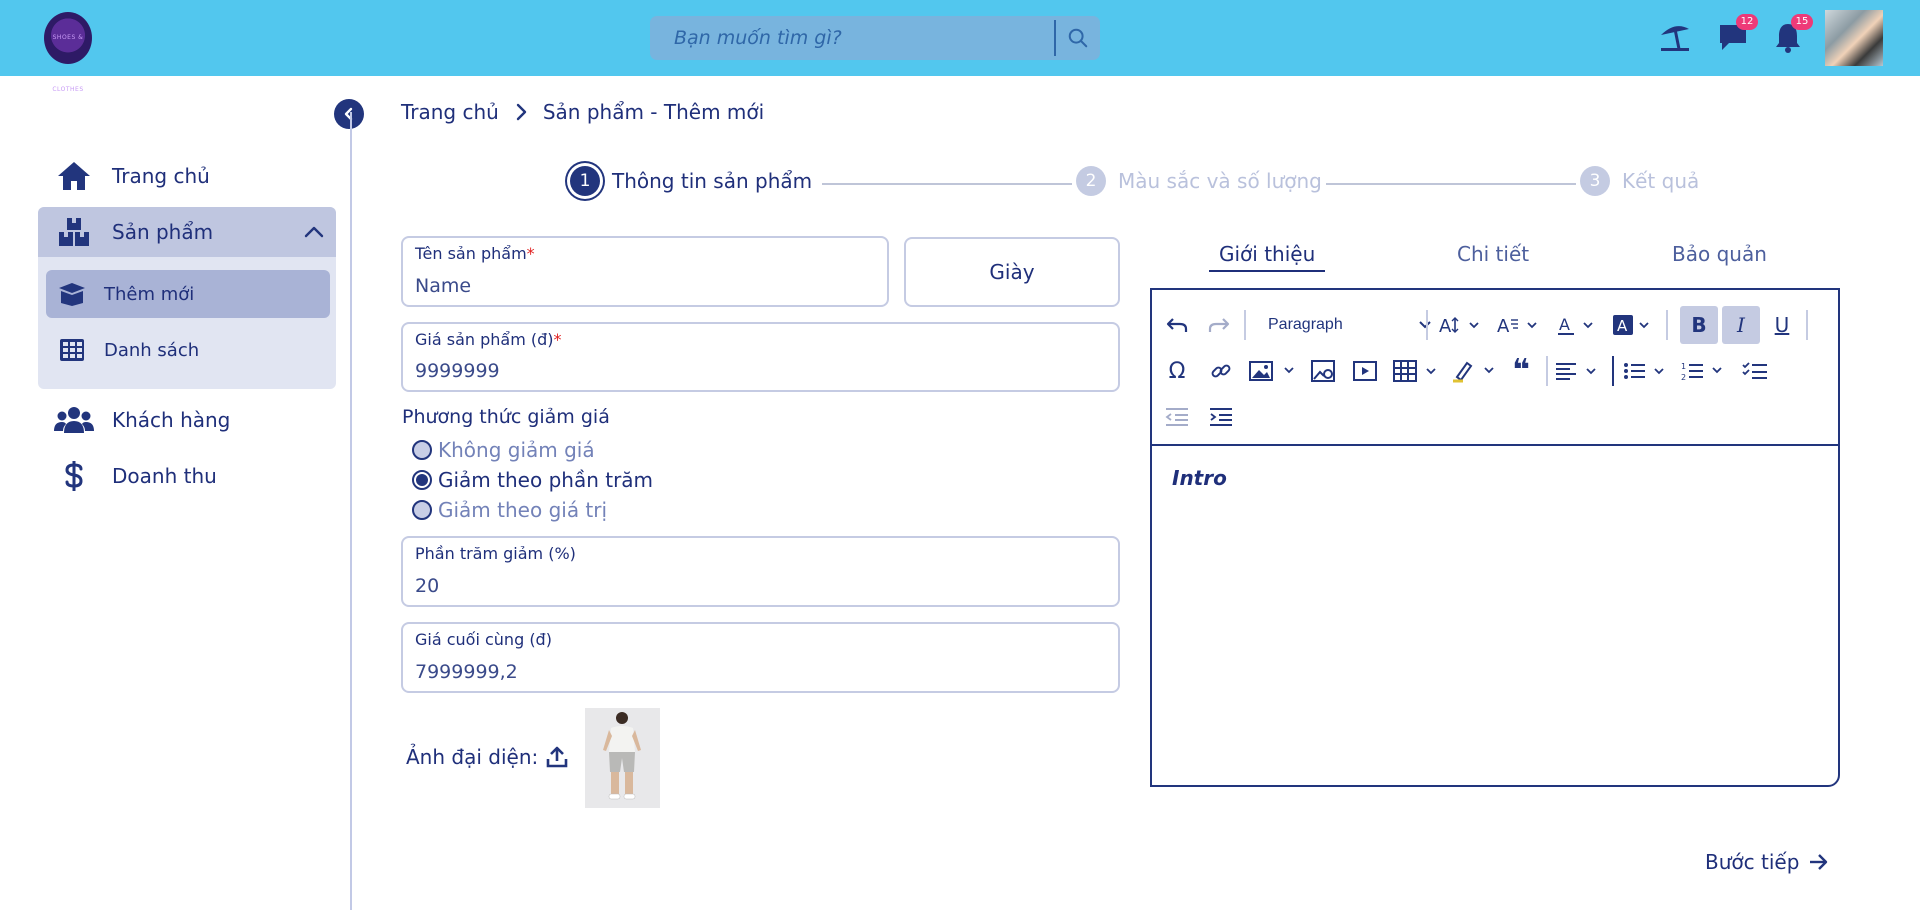 The height and width of the screenshot is (910, 1920). I want to click on font-family-dropdown: A, so click(1519, 325).